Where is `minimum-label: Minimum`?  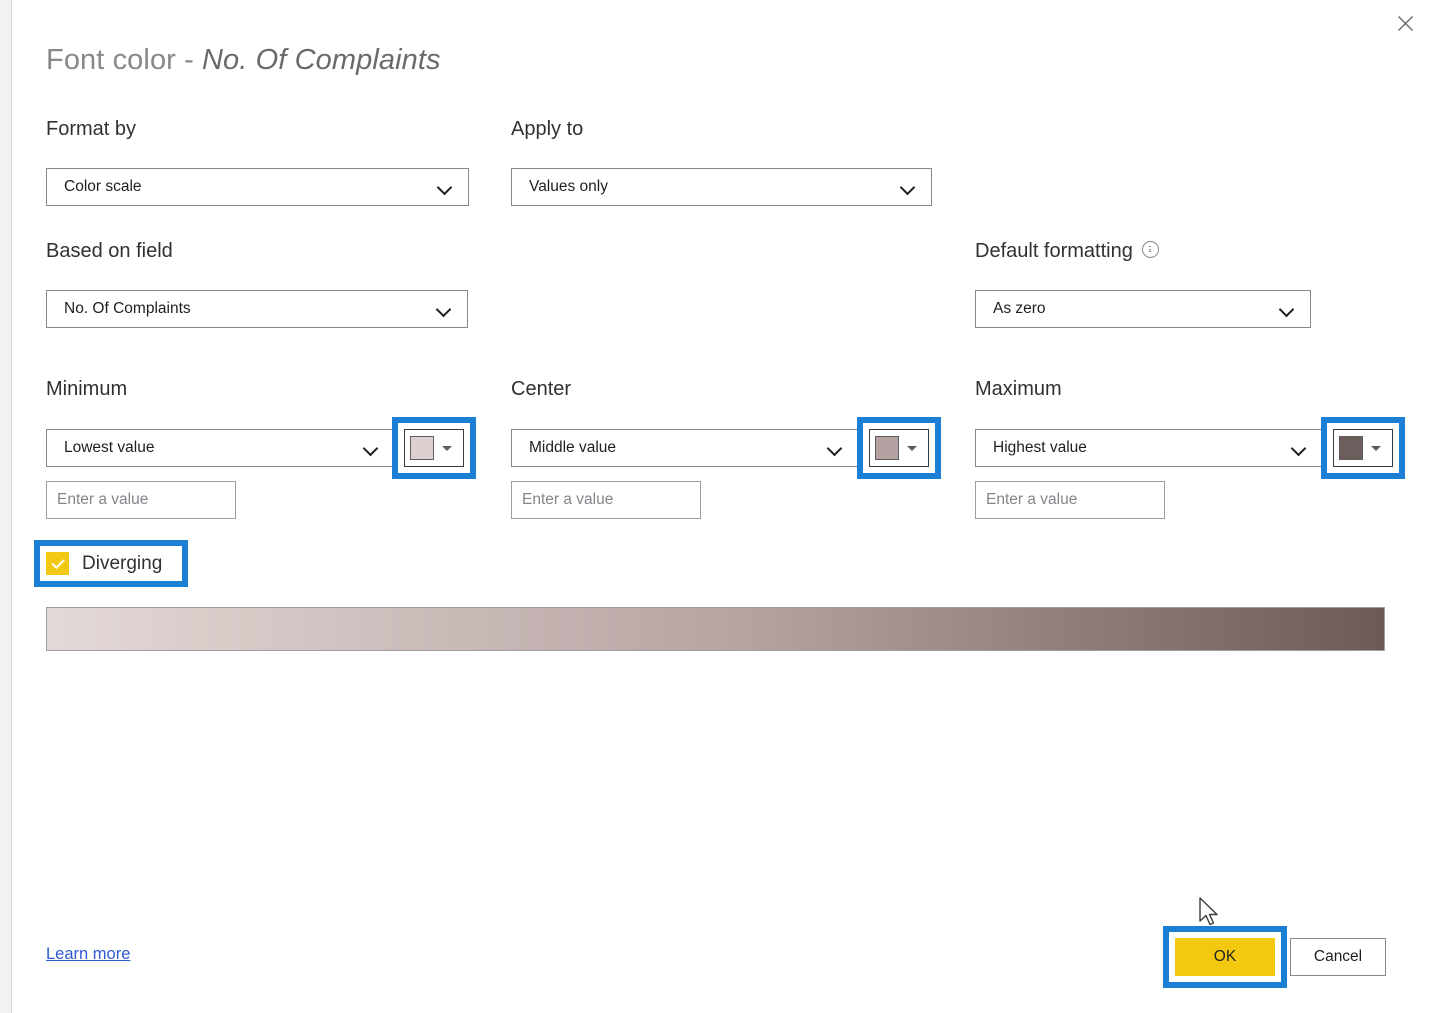
minimum-label: Minimum is located at coordinates (87, 389).